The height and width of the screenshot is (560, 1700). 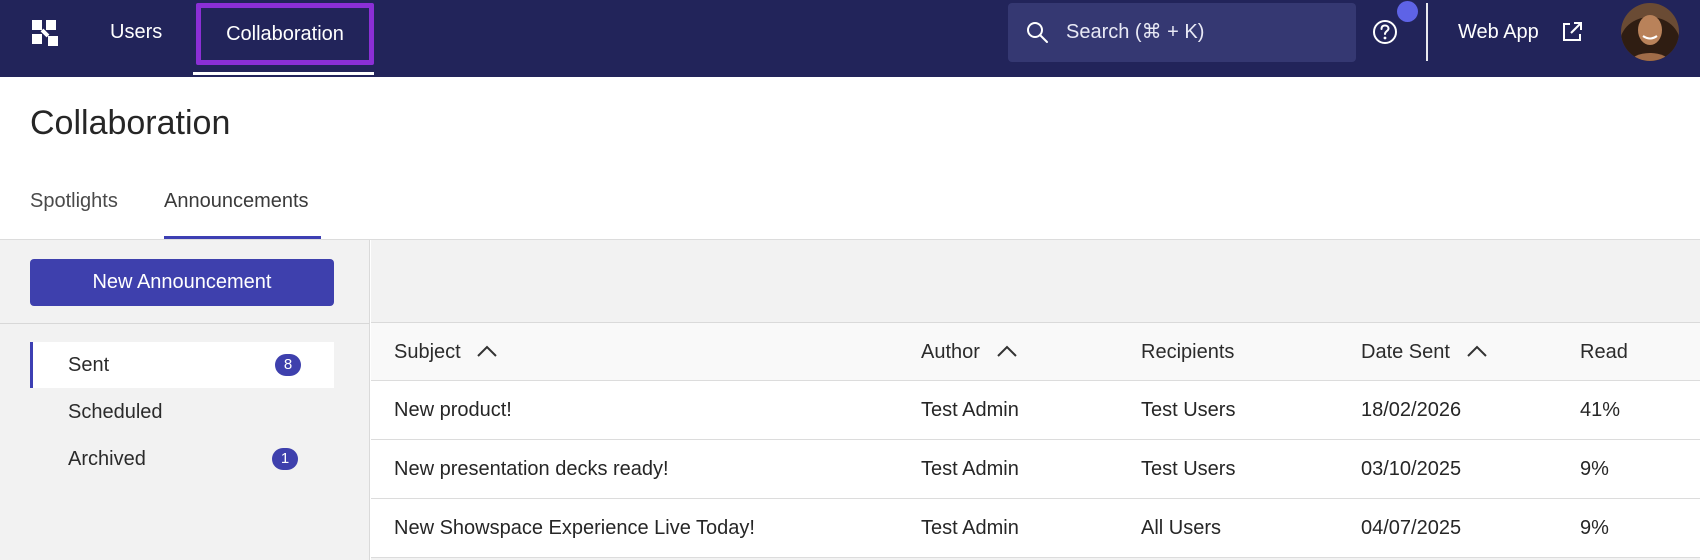 I want to click on sidebar-item-sent: Sent 8, so click(x=182, y=365).